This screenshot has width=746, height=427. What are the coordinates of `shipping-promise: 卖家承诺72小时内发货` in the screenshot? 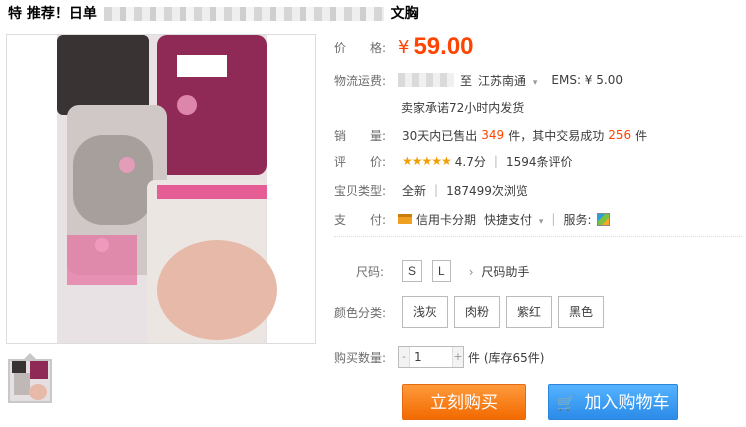 It's located at (462, 107).